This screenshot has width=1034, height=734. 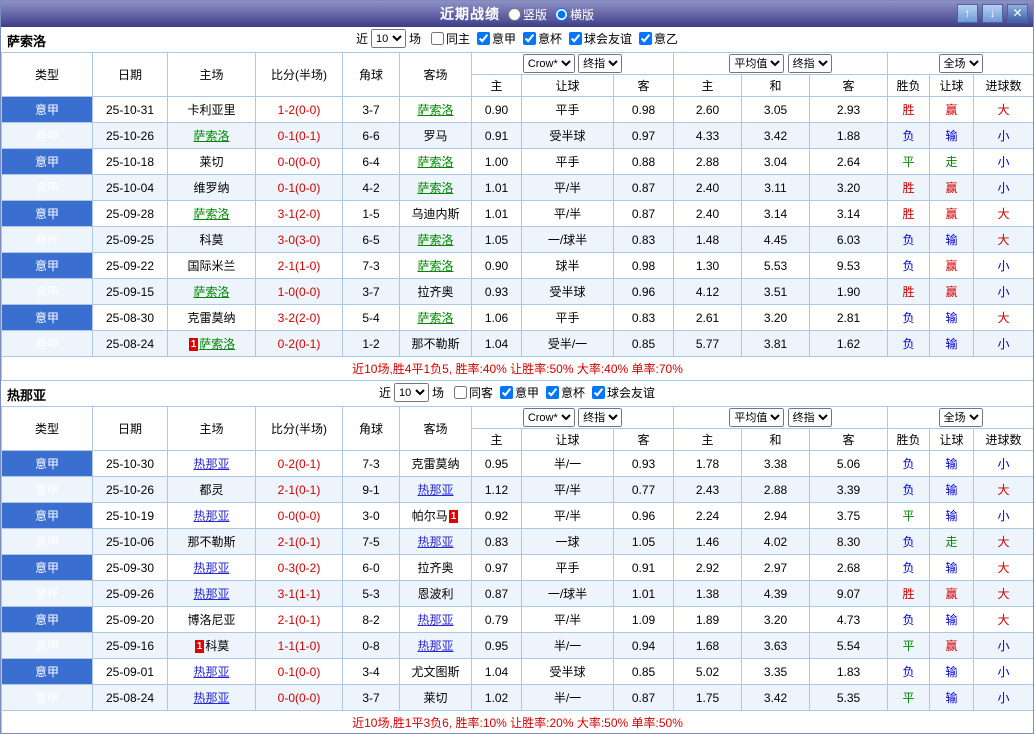 What do you see at coordinates (430, 516) in the screenshot?
I see `team-name-link: 帕尔马` at bounding box center [430, 516].